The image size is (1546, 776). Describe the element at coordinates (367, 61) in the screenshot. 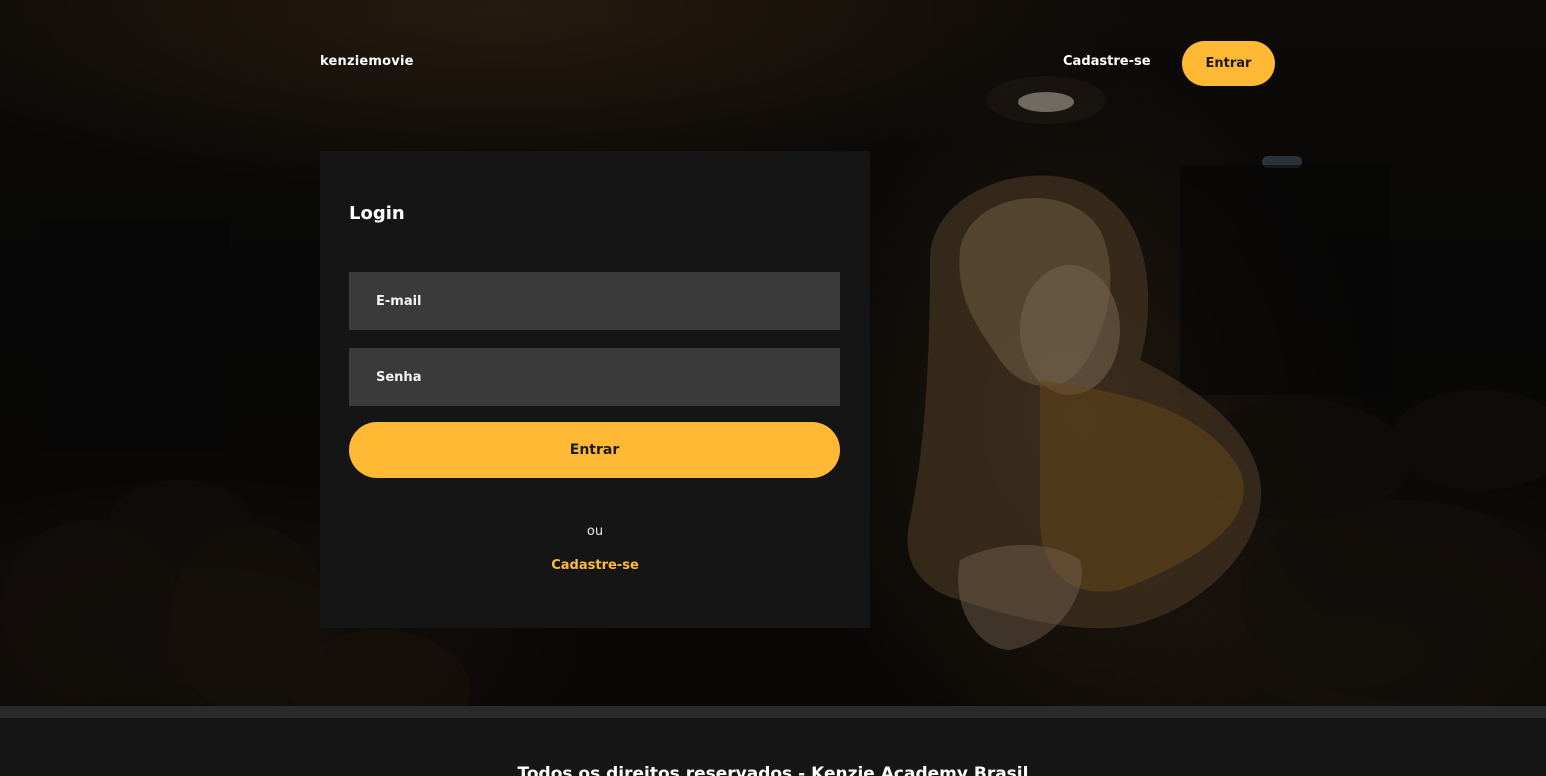

I see `brand-logo: kenziemovie` at that location.